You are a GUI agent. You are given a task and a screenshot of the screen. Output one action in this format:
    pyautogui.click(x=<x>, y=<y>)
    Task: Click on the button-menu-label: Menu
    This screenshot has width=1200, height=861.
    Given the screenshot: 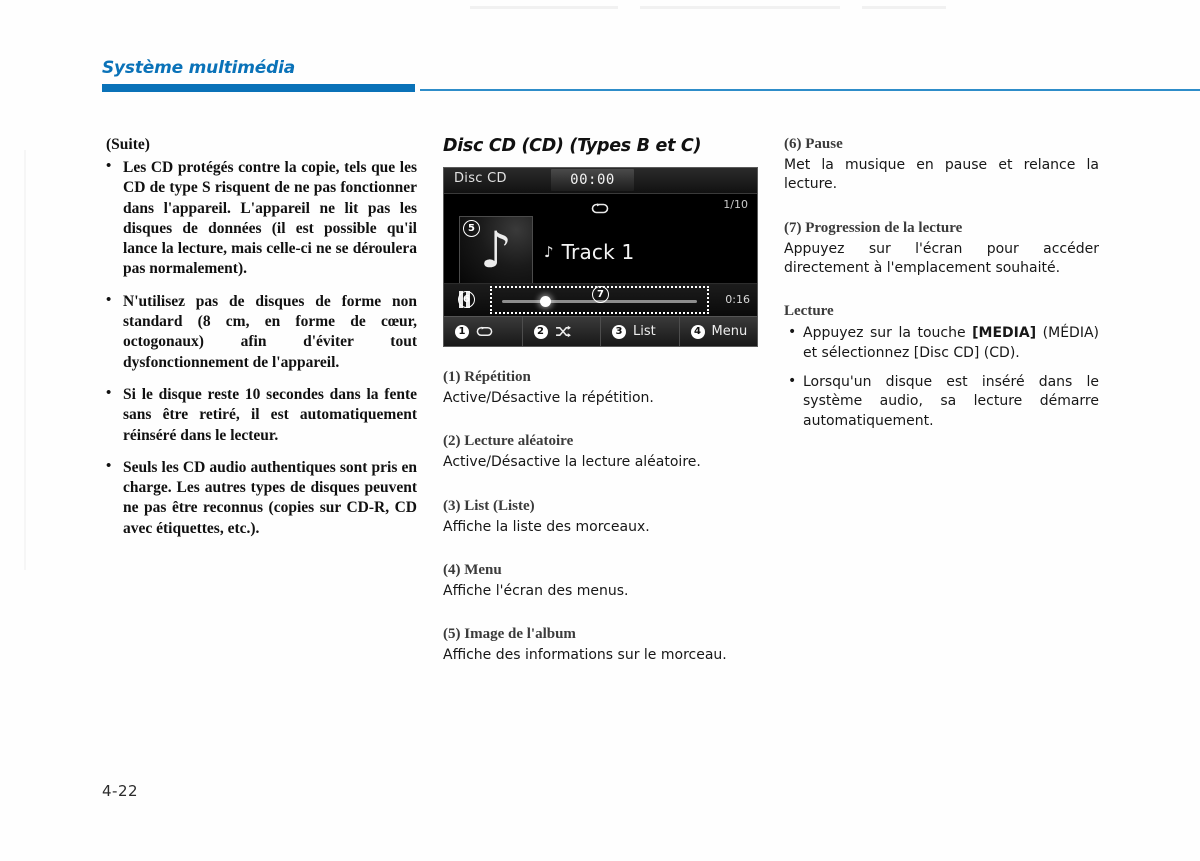 What is the action you would take?
    pyautogui.click(x=729, y=331)
    